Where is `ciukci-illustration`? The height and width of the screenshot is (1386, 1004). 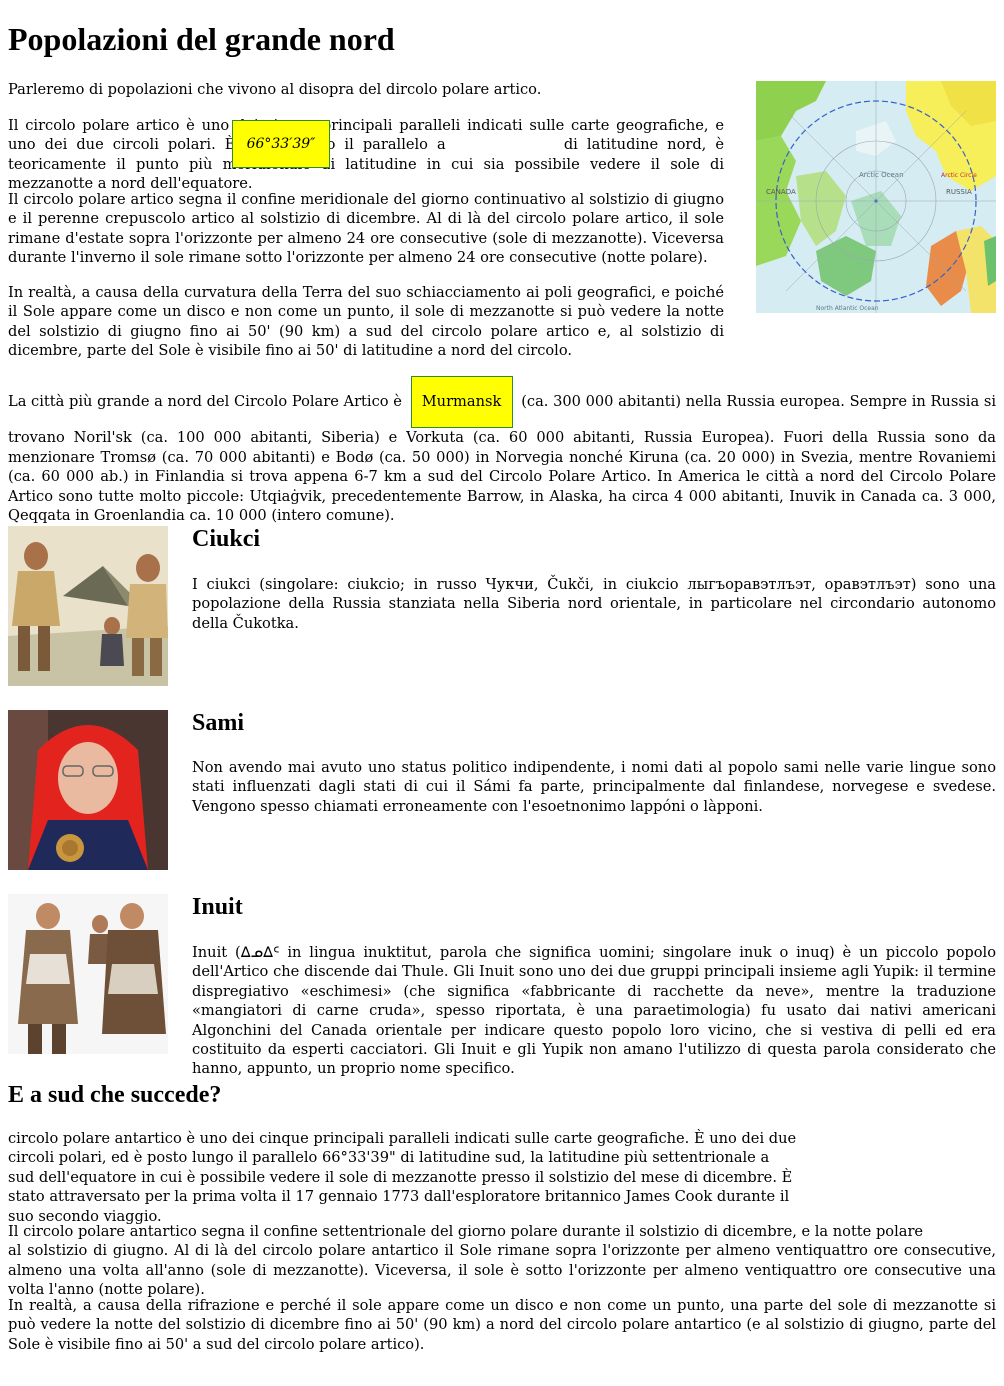 ciukci-illustration is located at coordinates (88, 606).